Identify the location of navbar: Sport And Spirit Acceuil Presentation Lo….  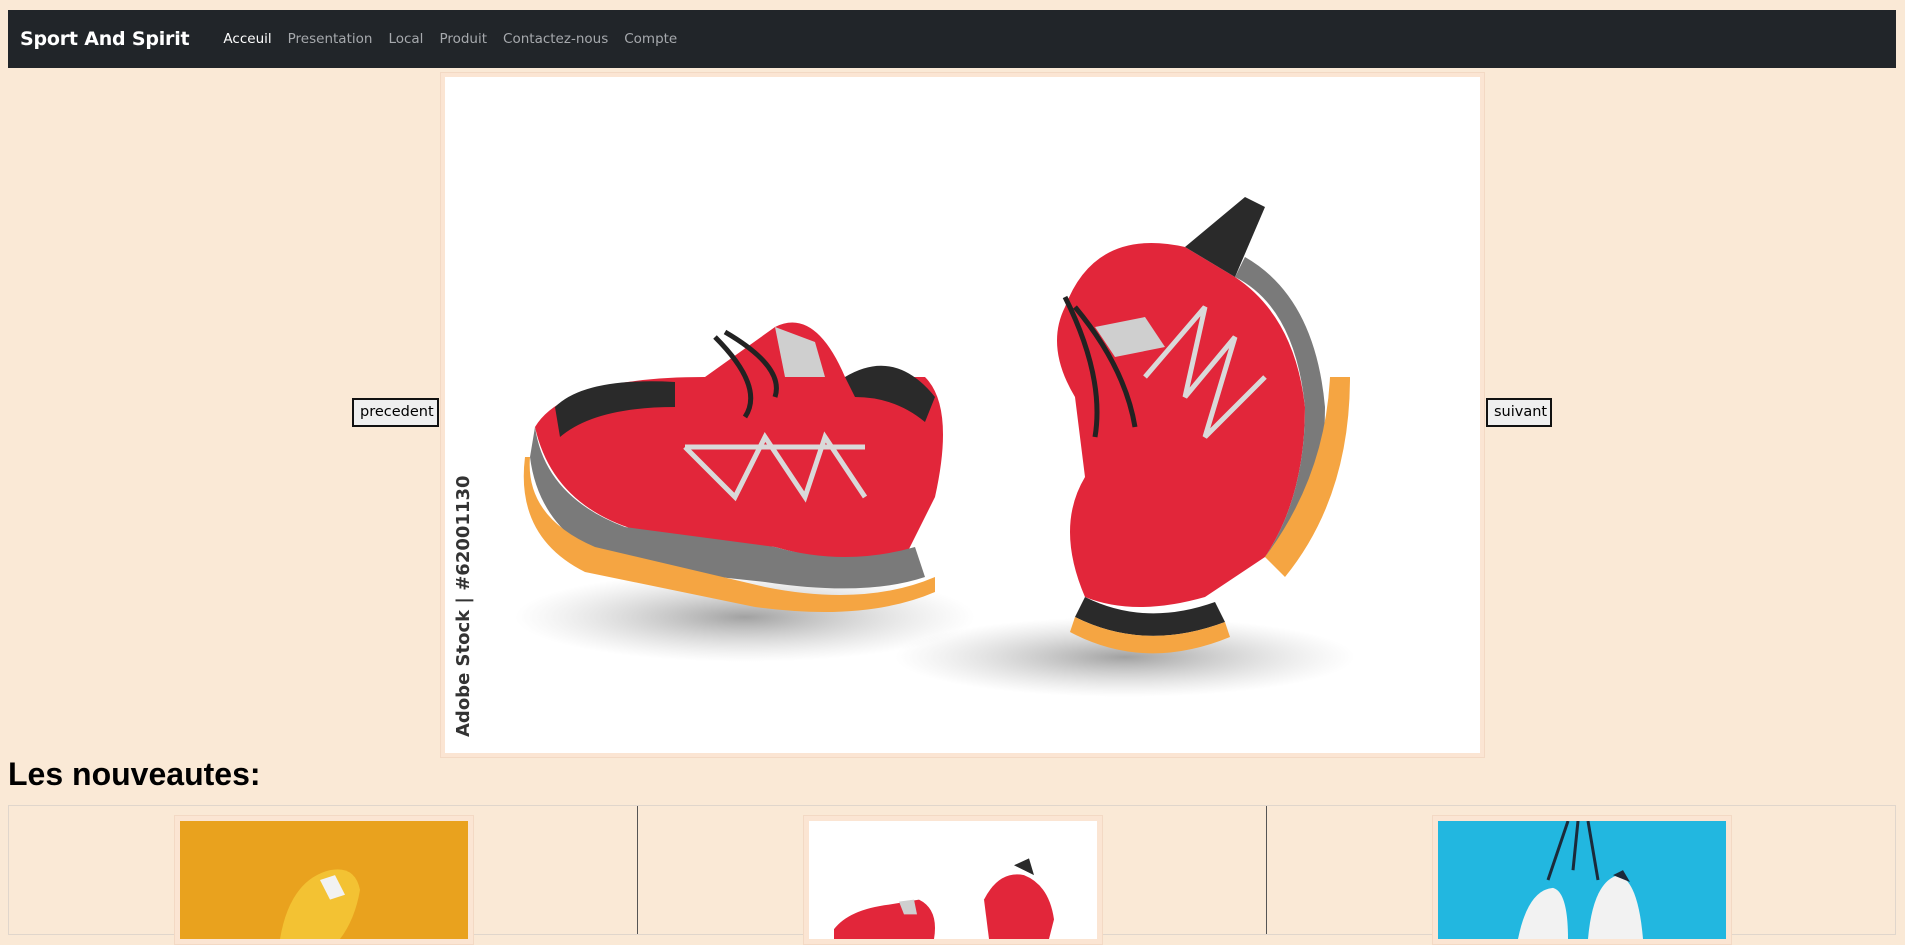
(952, 39).